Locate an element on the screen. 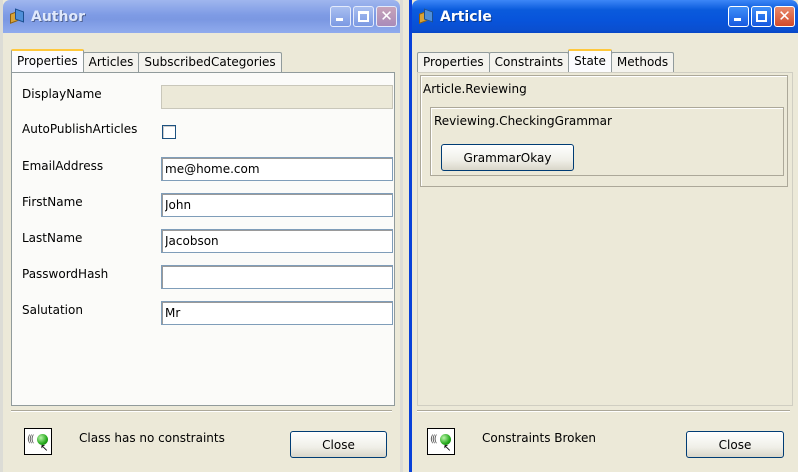 Image resolution: width=798 pixels, height=472 pixels. last-name-label: LastName is located at coordinates (52, 238).